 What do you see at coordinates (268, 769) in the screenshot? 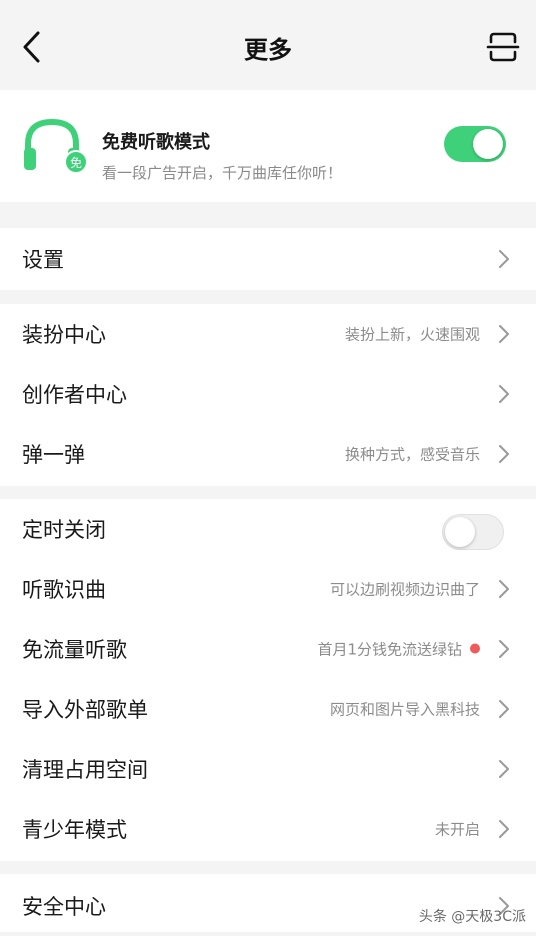
I see `clear-storage-row: 清理占用空间` at bounding box center [268, 769].